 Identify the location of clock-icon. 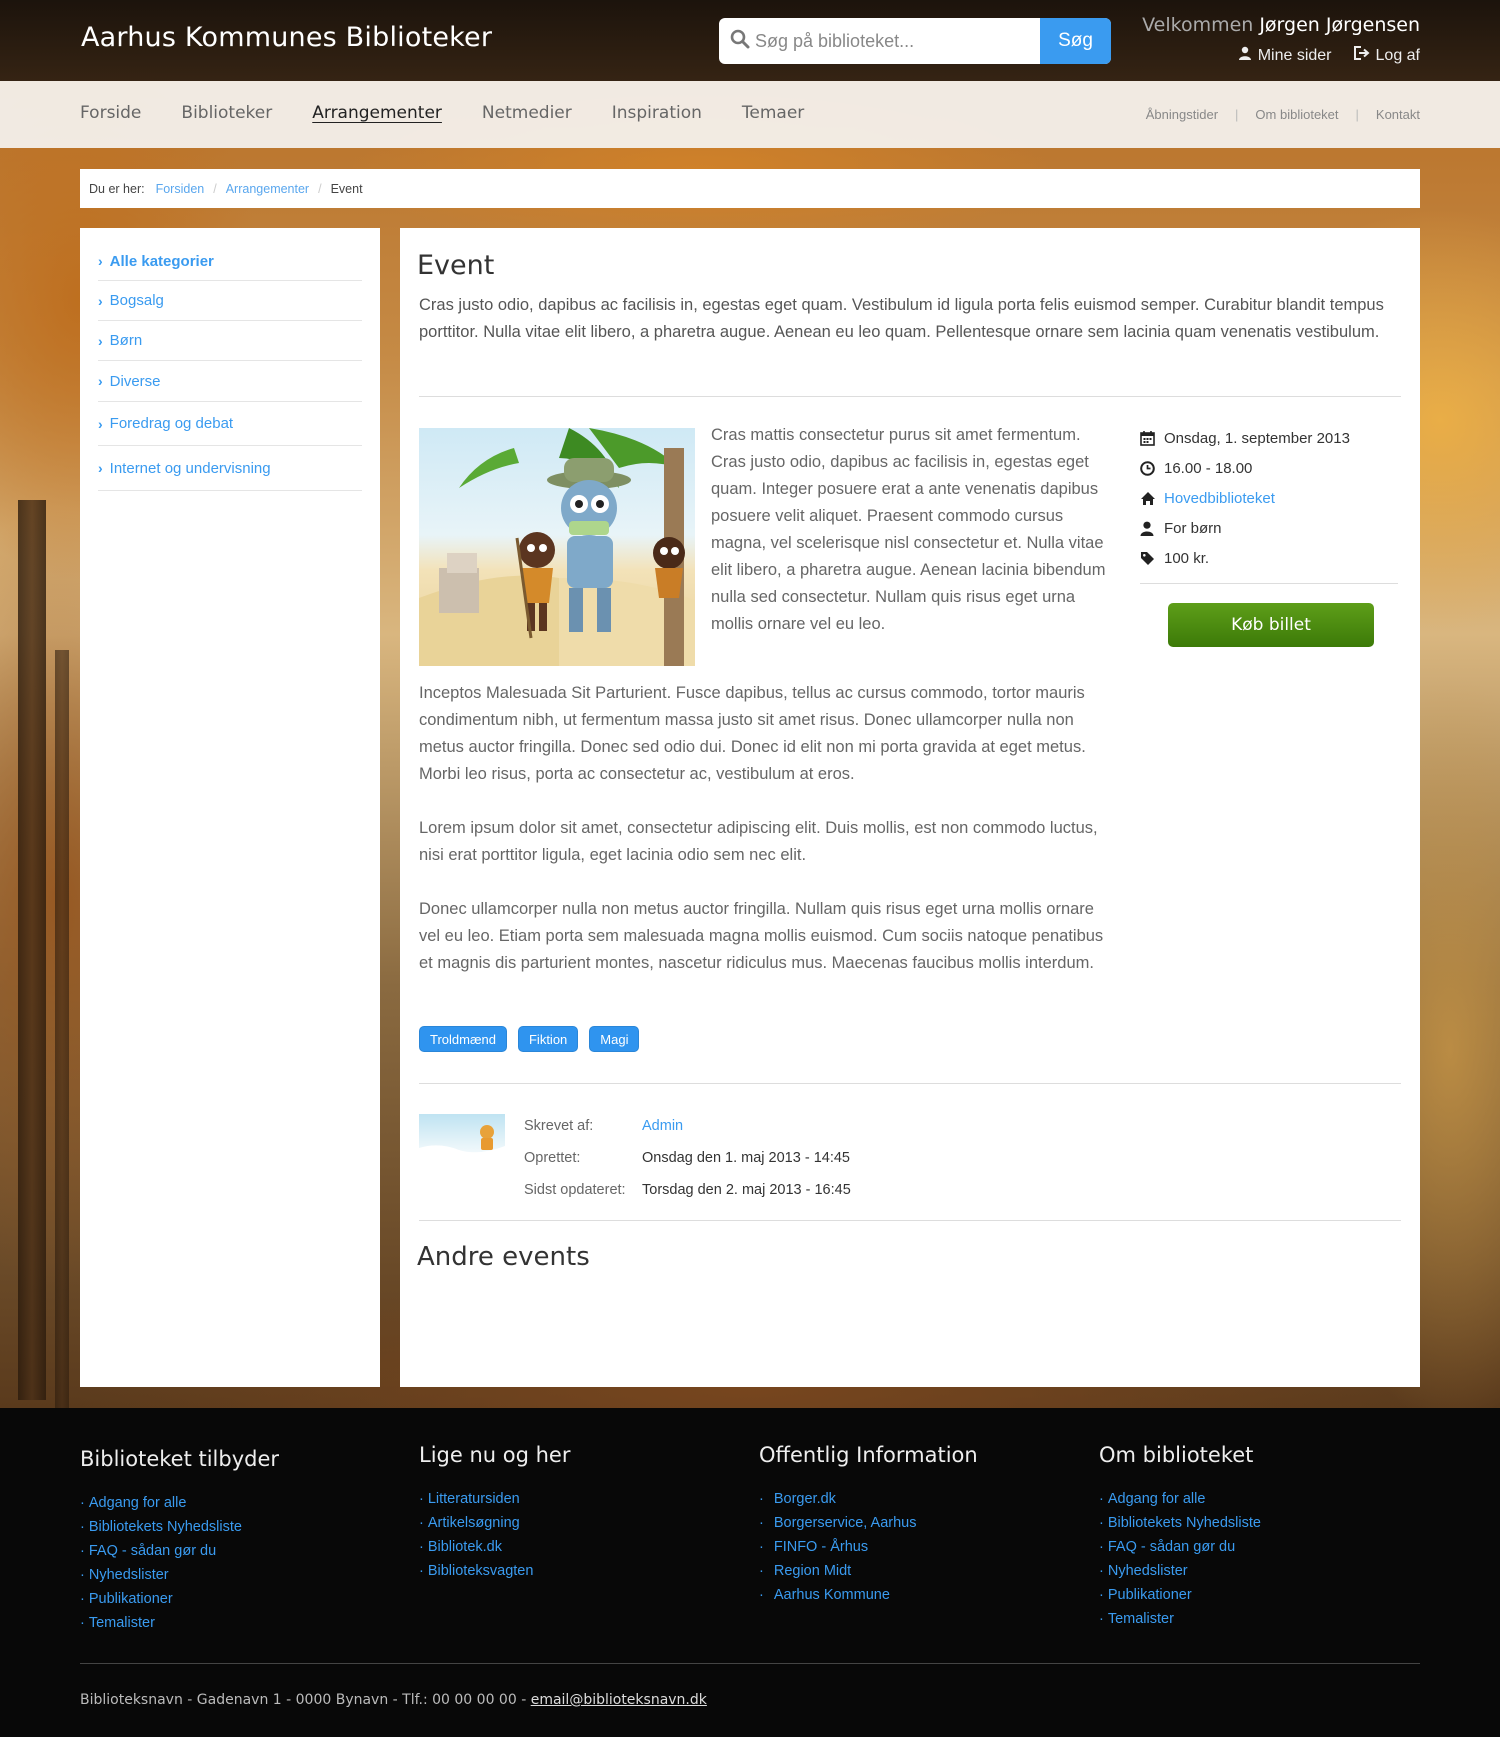
(1152, 468).